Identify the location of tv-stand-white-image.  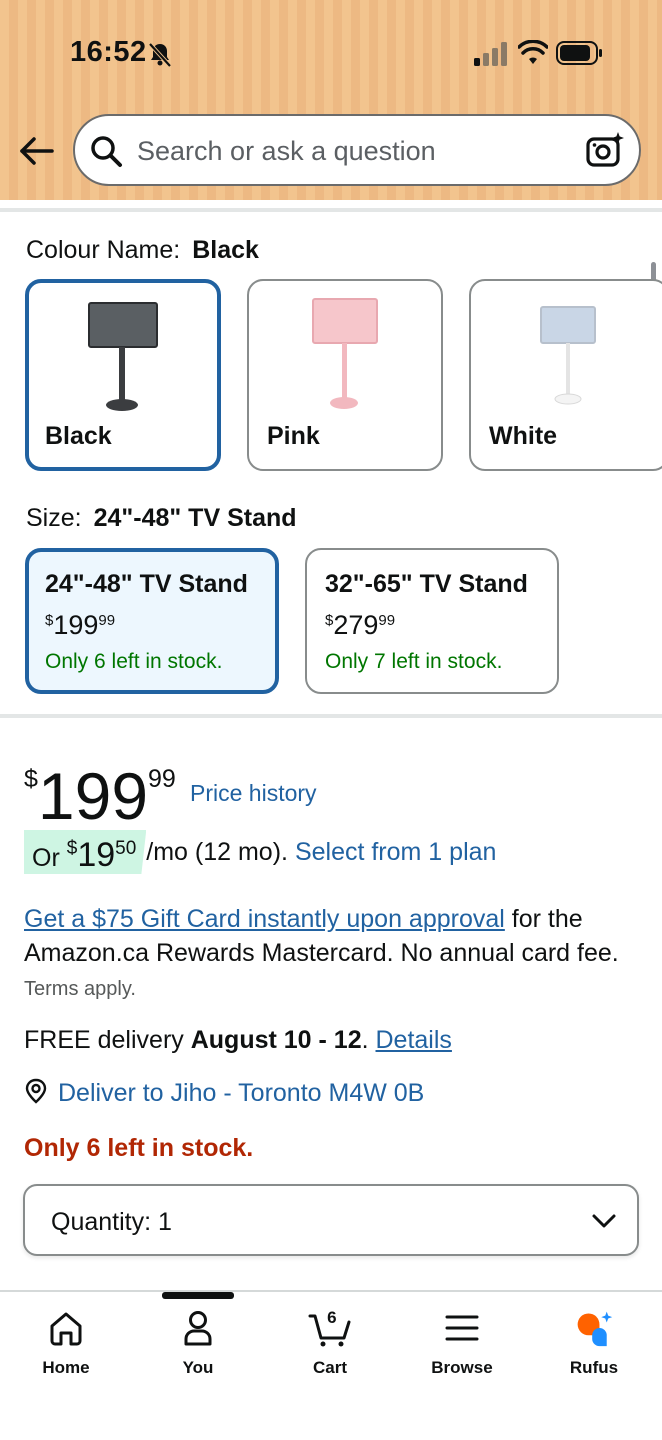
(568, 355).